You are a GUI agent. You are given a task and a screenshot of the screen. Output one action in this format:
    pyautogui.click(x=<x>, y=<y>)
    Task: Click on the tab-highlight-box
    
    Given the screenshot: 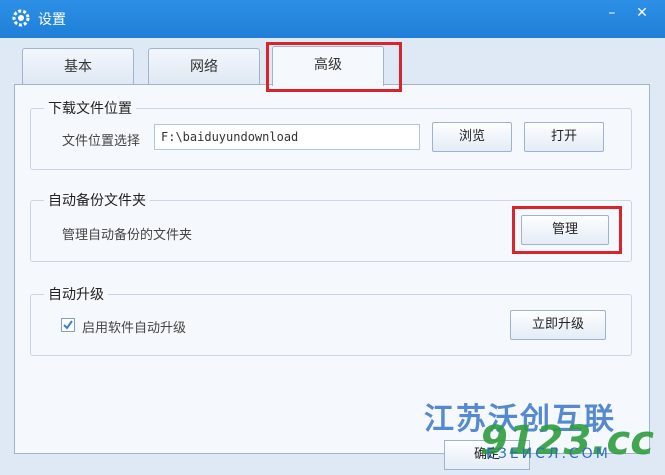 What is the action you would take?
    pyautogui.click(x=334, y=67)
    